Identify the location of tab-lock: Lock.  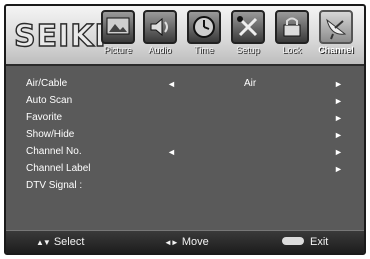
(292, 35).